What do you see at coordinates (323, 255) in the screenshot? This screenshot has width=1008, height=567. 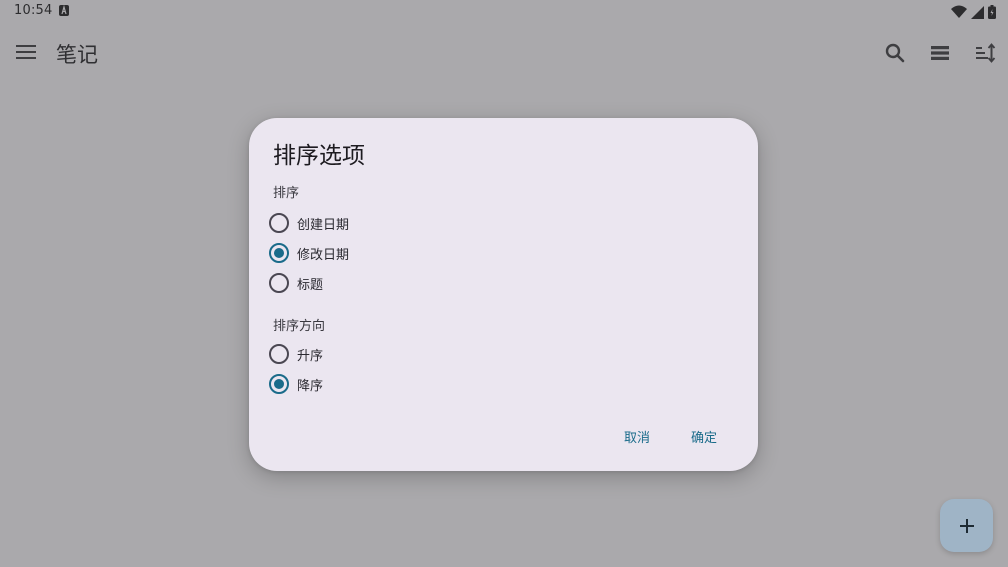 I see `radio-label: 修改日期` at bounding box center [323, 255].